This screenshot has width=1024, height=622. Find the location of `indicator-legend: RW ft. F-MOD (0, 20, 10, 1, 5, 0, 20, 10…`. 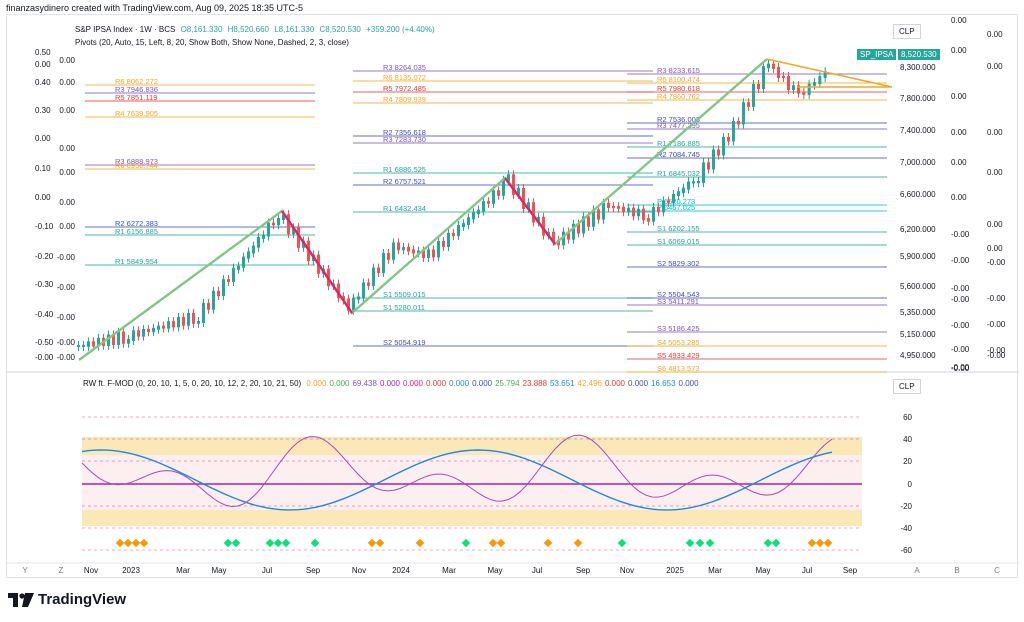

indicator-legend: RW ft. F-MOD (0, 20, 10, 1, 5, 0, 20, 10… is located at coordinates (394, 383).